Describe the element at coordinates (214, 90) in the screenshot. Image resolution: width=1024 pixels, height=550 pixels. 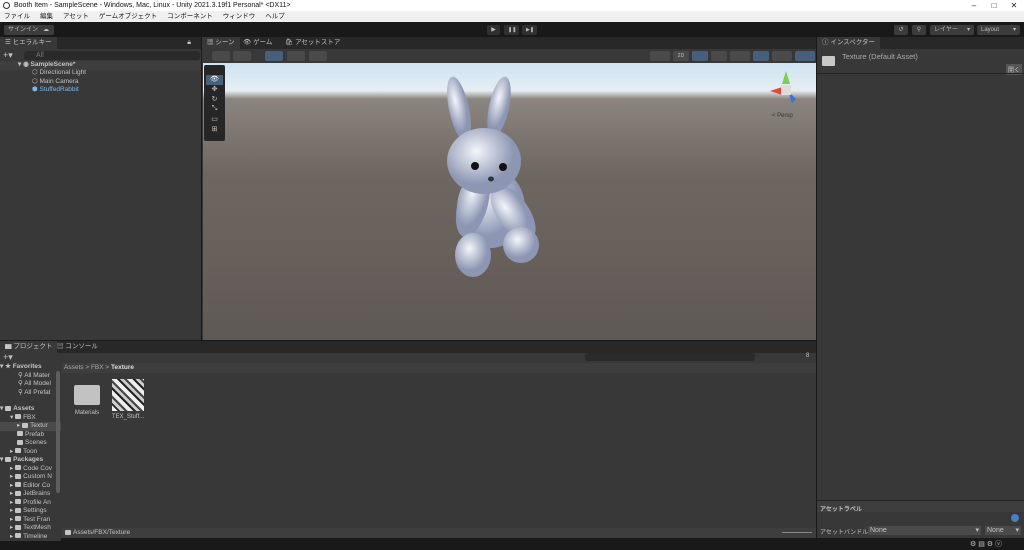
I see `move-tool-icon: ✥` at that location.